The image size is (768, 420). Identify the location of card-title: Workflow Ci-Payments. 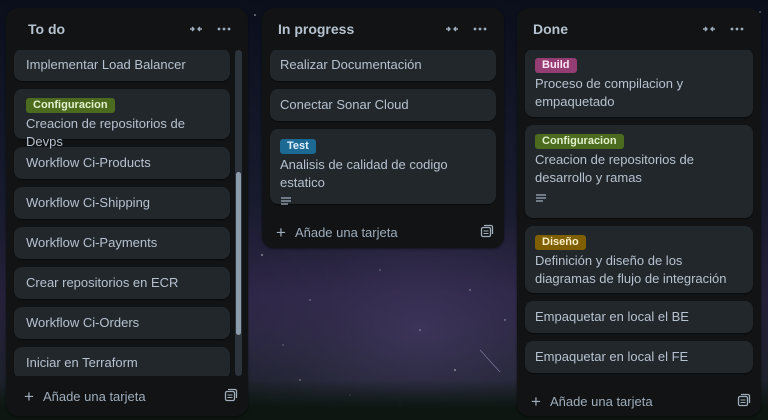
(92, 242).